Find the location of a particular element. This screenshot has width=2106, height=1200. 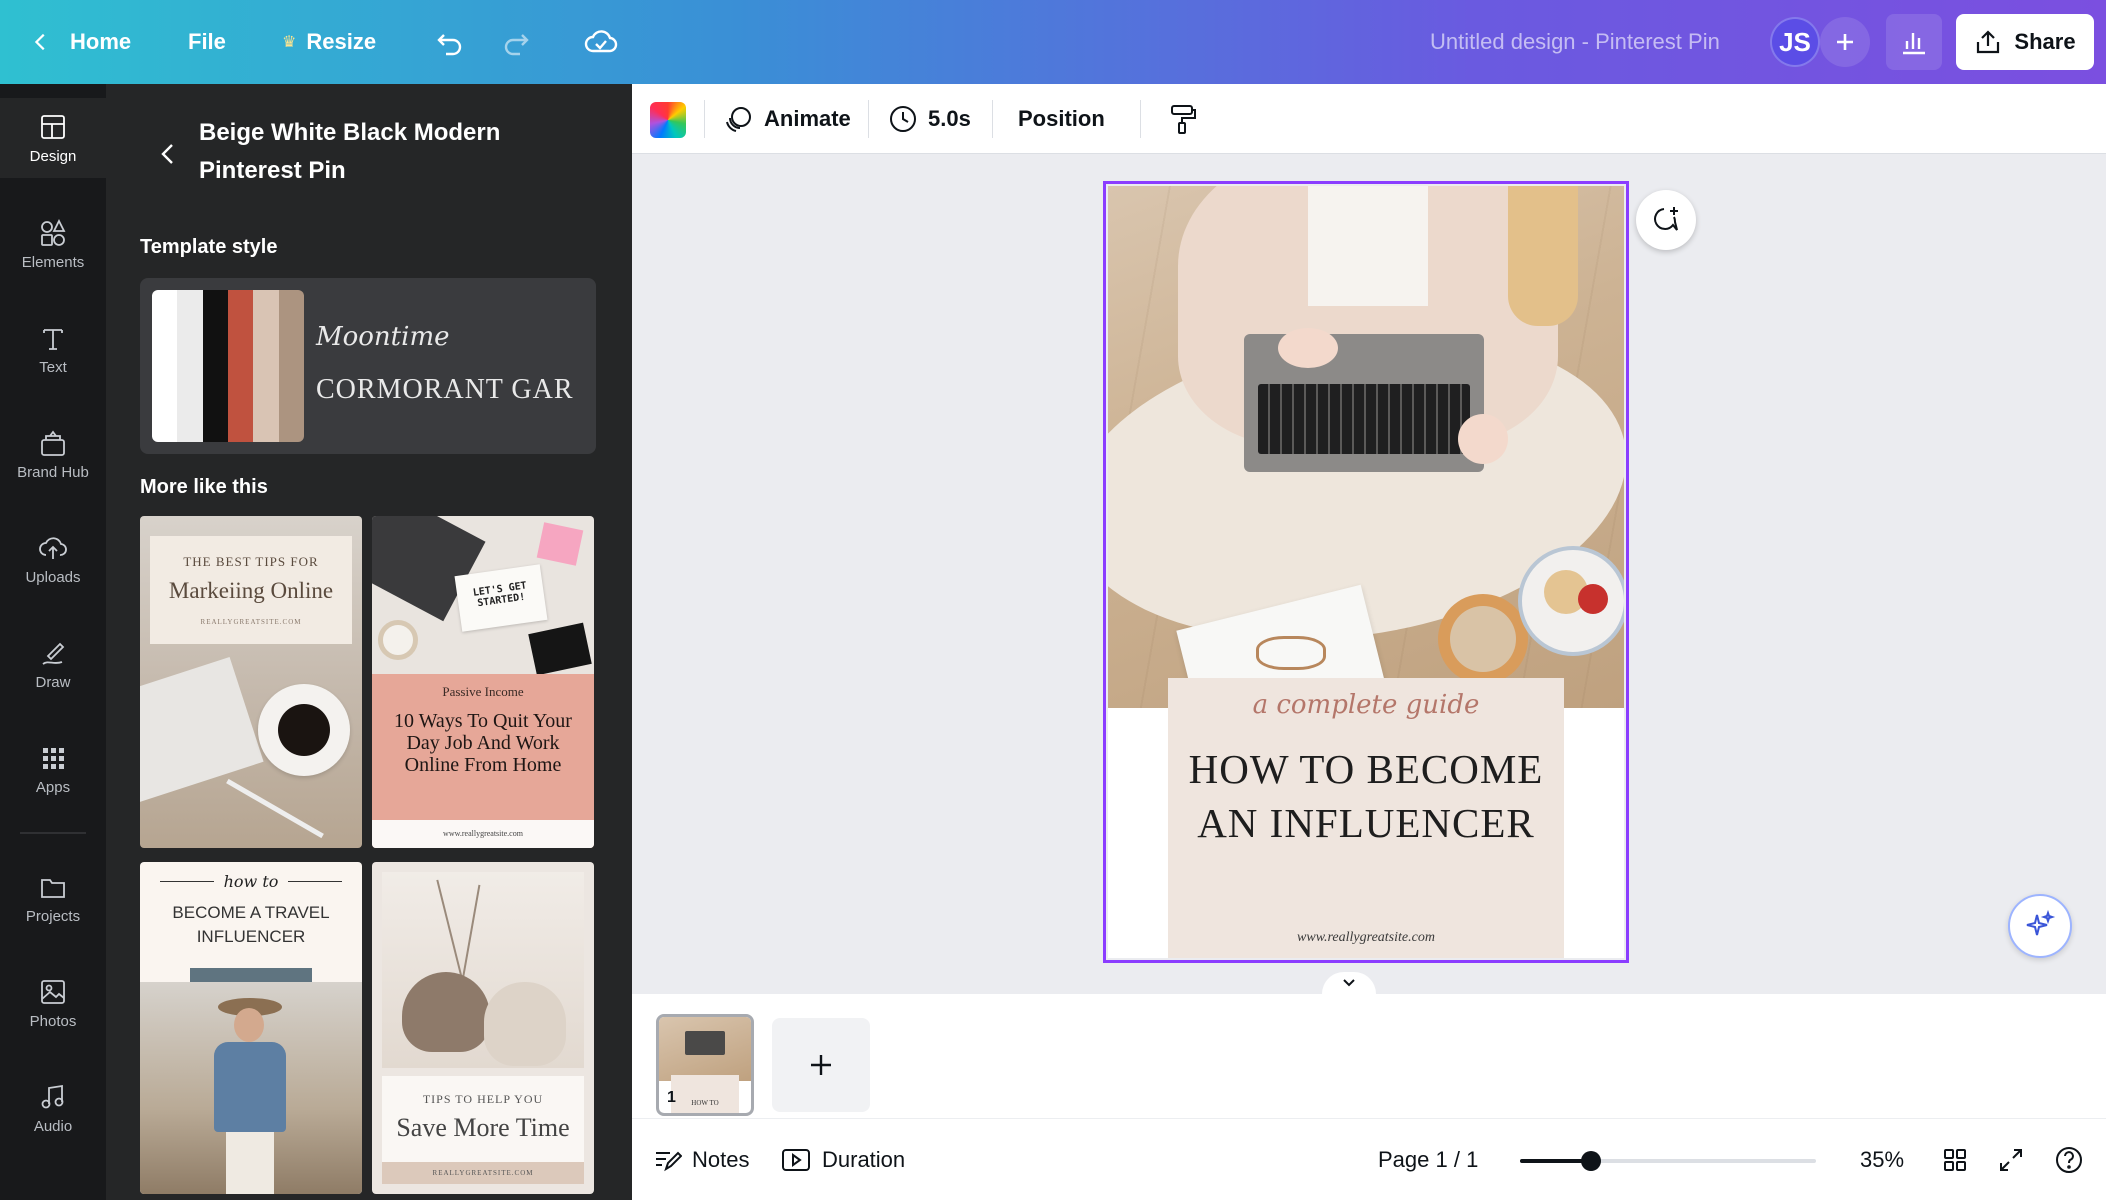

page-indicator: Page 1 / 1 is located at coordinates (1428, 1159).